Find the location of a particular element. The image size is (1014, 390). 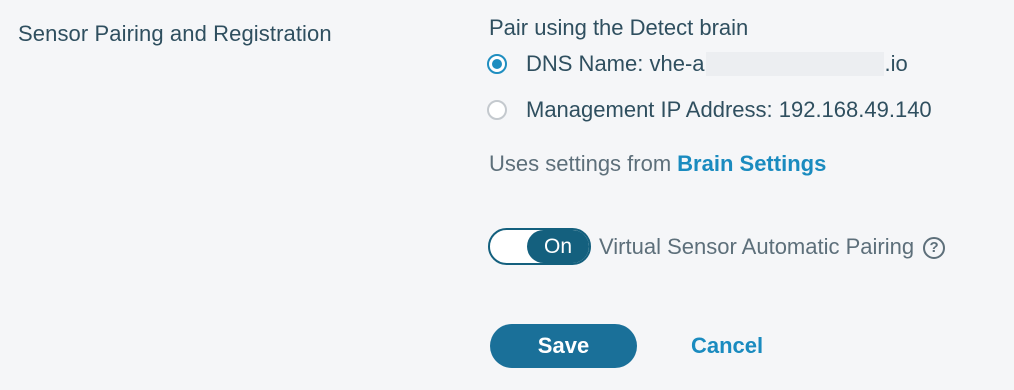

radio-button-management-ip is located at coordinates (497, 110).